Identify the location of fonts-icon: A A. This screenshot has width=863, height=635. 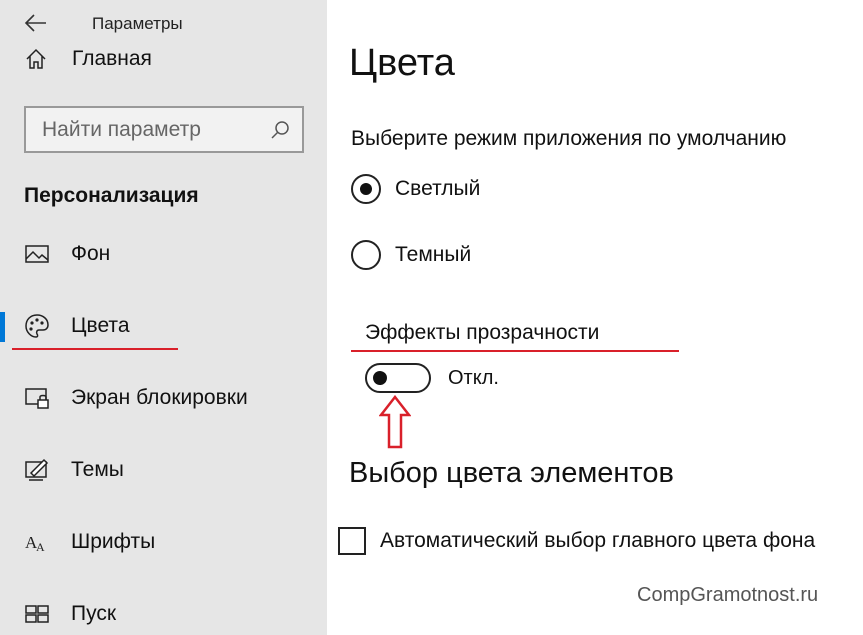
(35, 543).